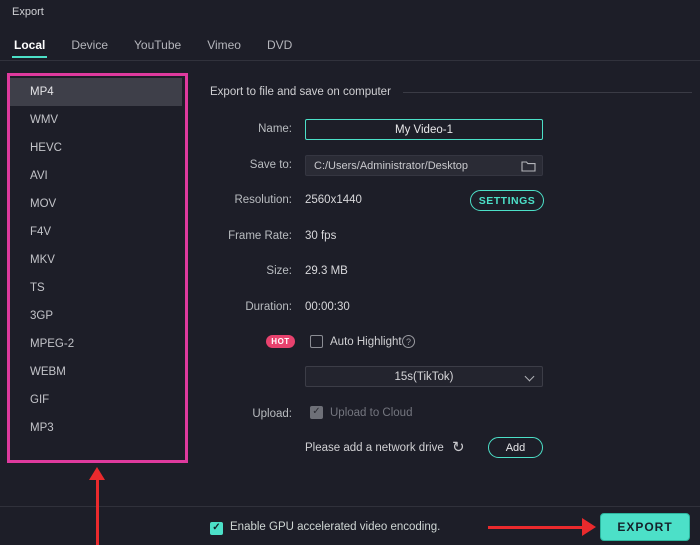 This screenshot has height=545, width=700. Describe the element at coordinates (157, 46) in the screenshot. I see `tab-youtube: YouTube` at that location.